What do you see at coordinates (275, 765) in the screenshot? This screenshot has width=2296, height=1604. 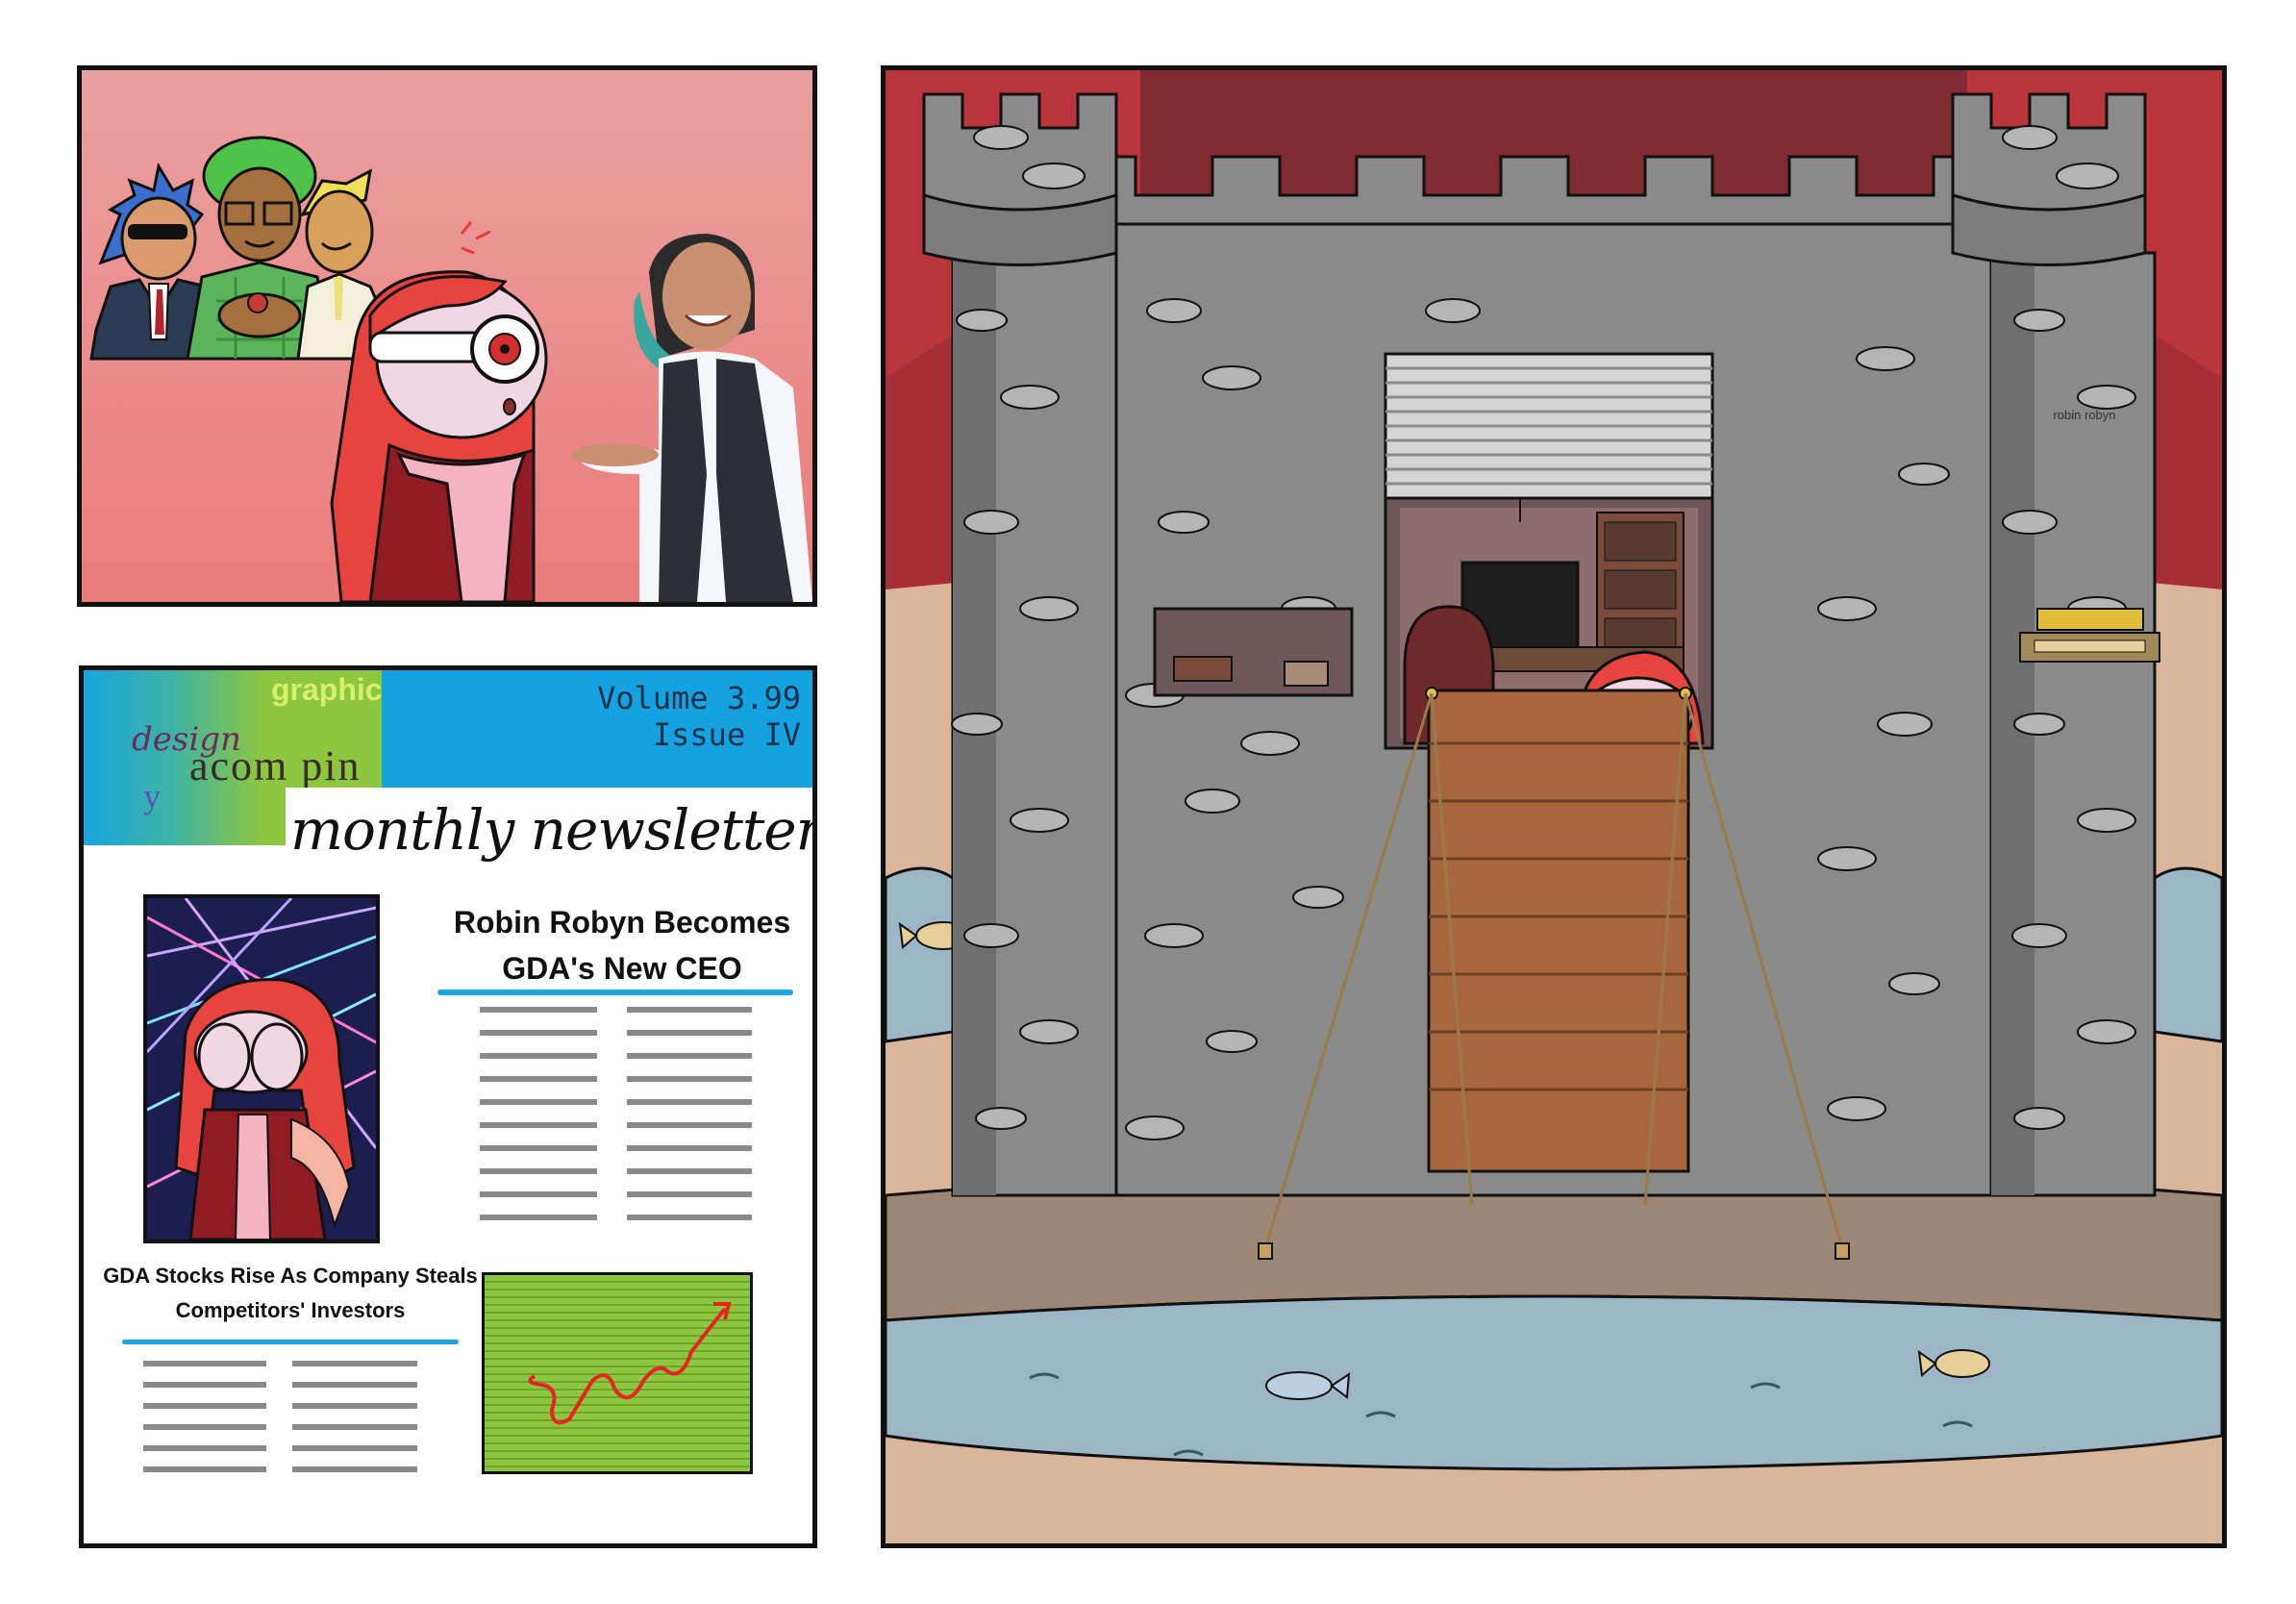 I see `wordmark-company: acom pin` at bounding box center [275, 765].